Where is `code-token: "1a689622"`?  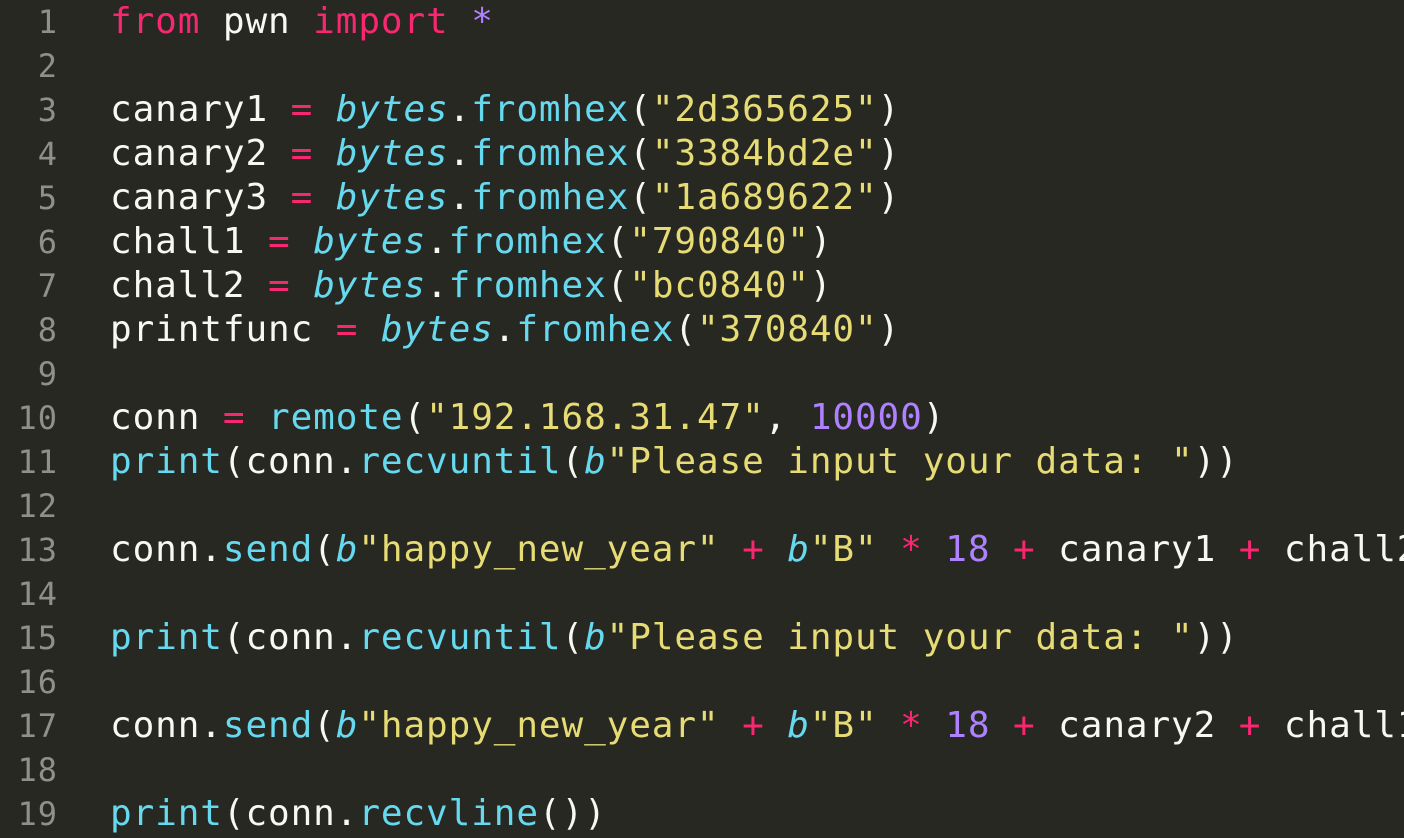 code-token: "1a689622" is located at coordinates (764, 197).